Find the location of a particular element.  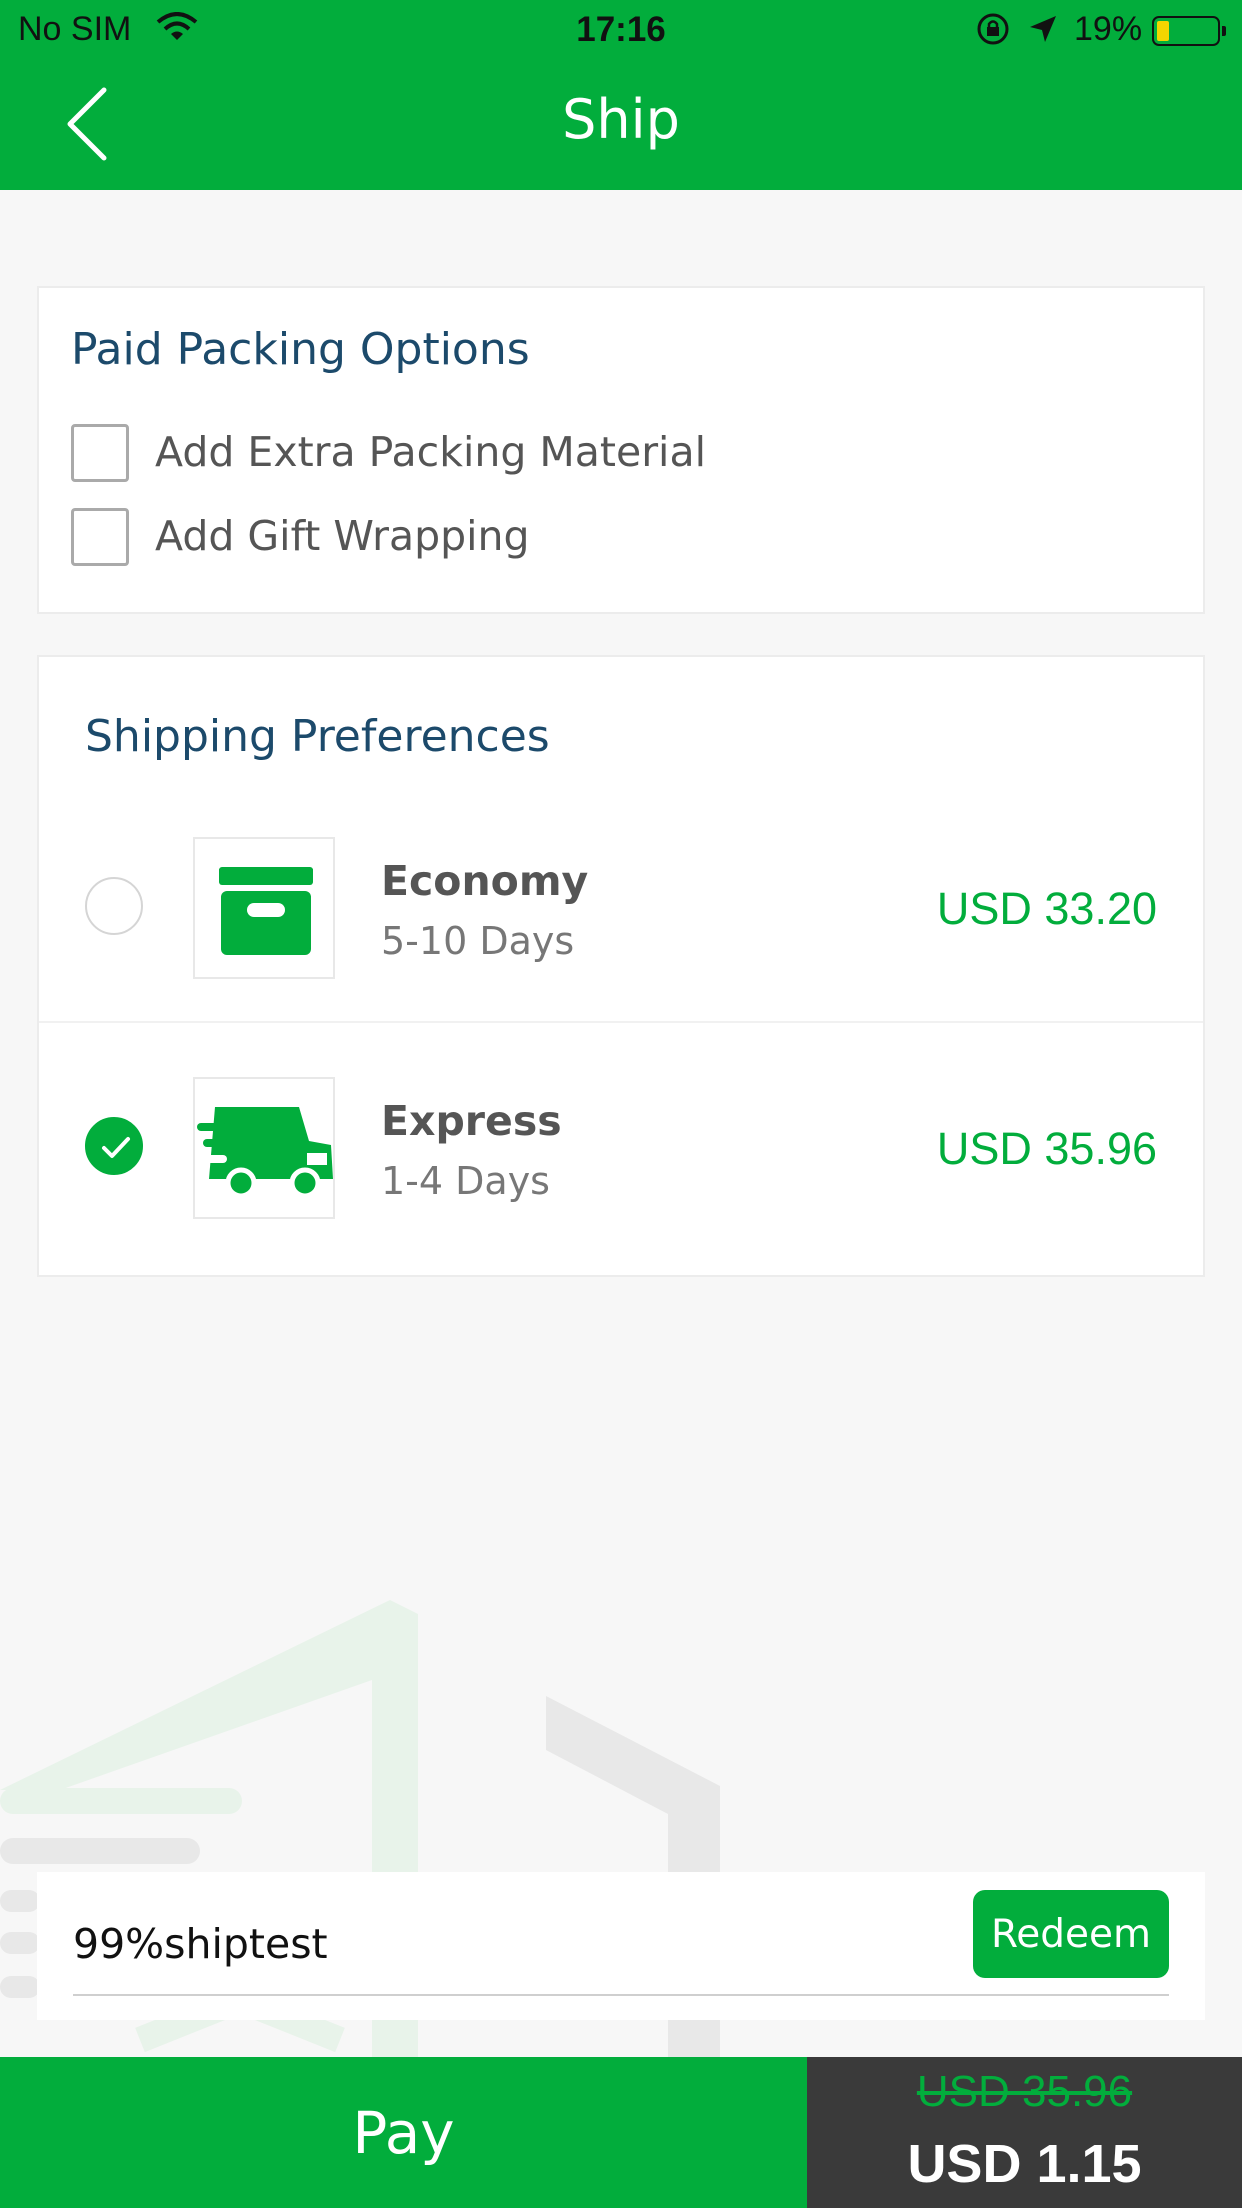

economy-name: Economy is located at coordinates (485, 881).